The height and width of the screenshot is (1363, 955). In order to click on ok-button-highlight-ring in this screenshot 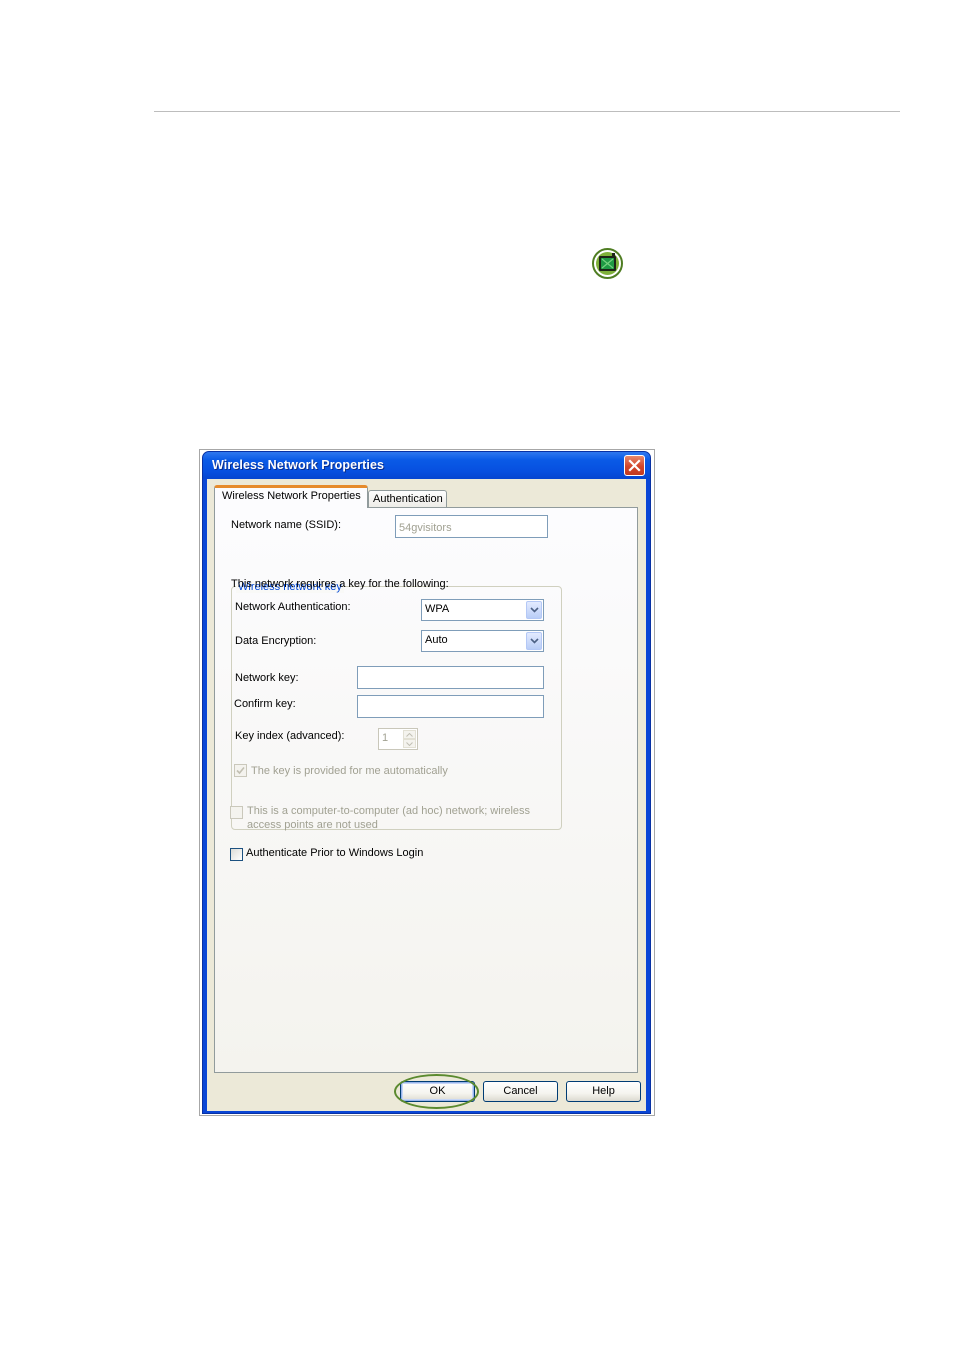, I will do `click(436, 1091)`.